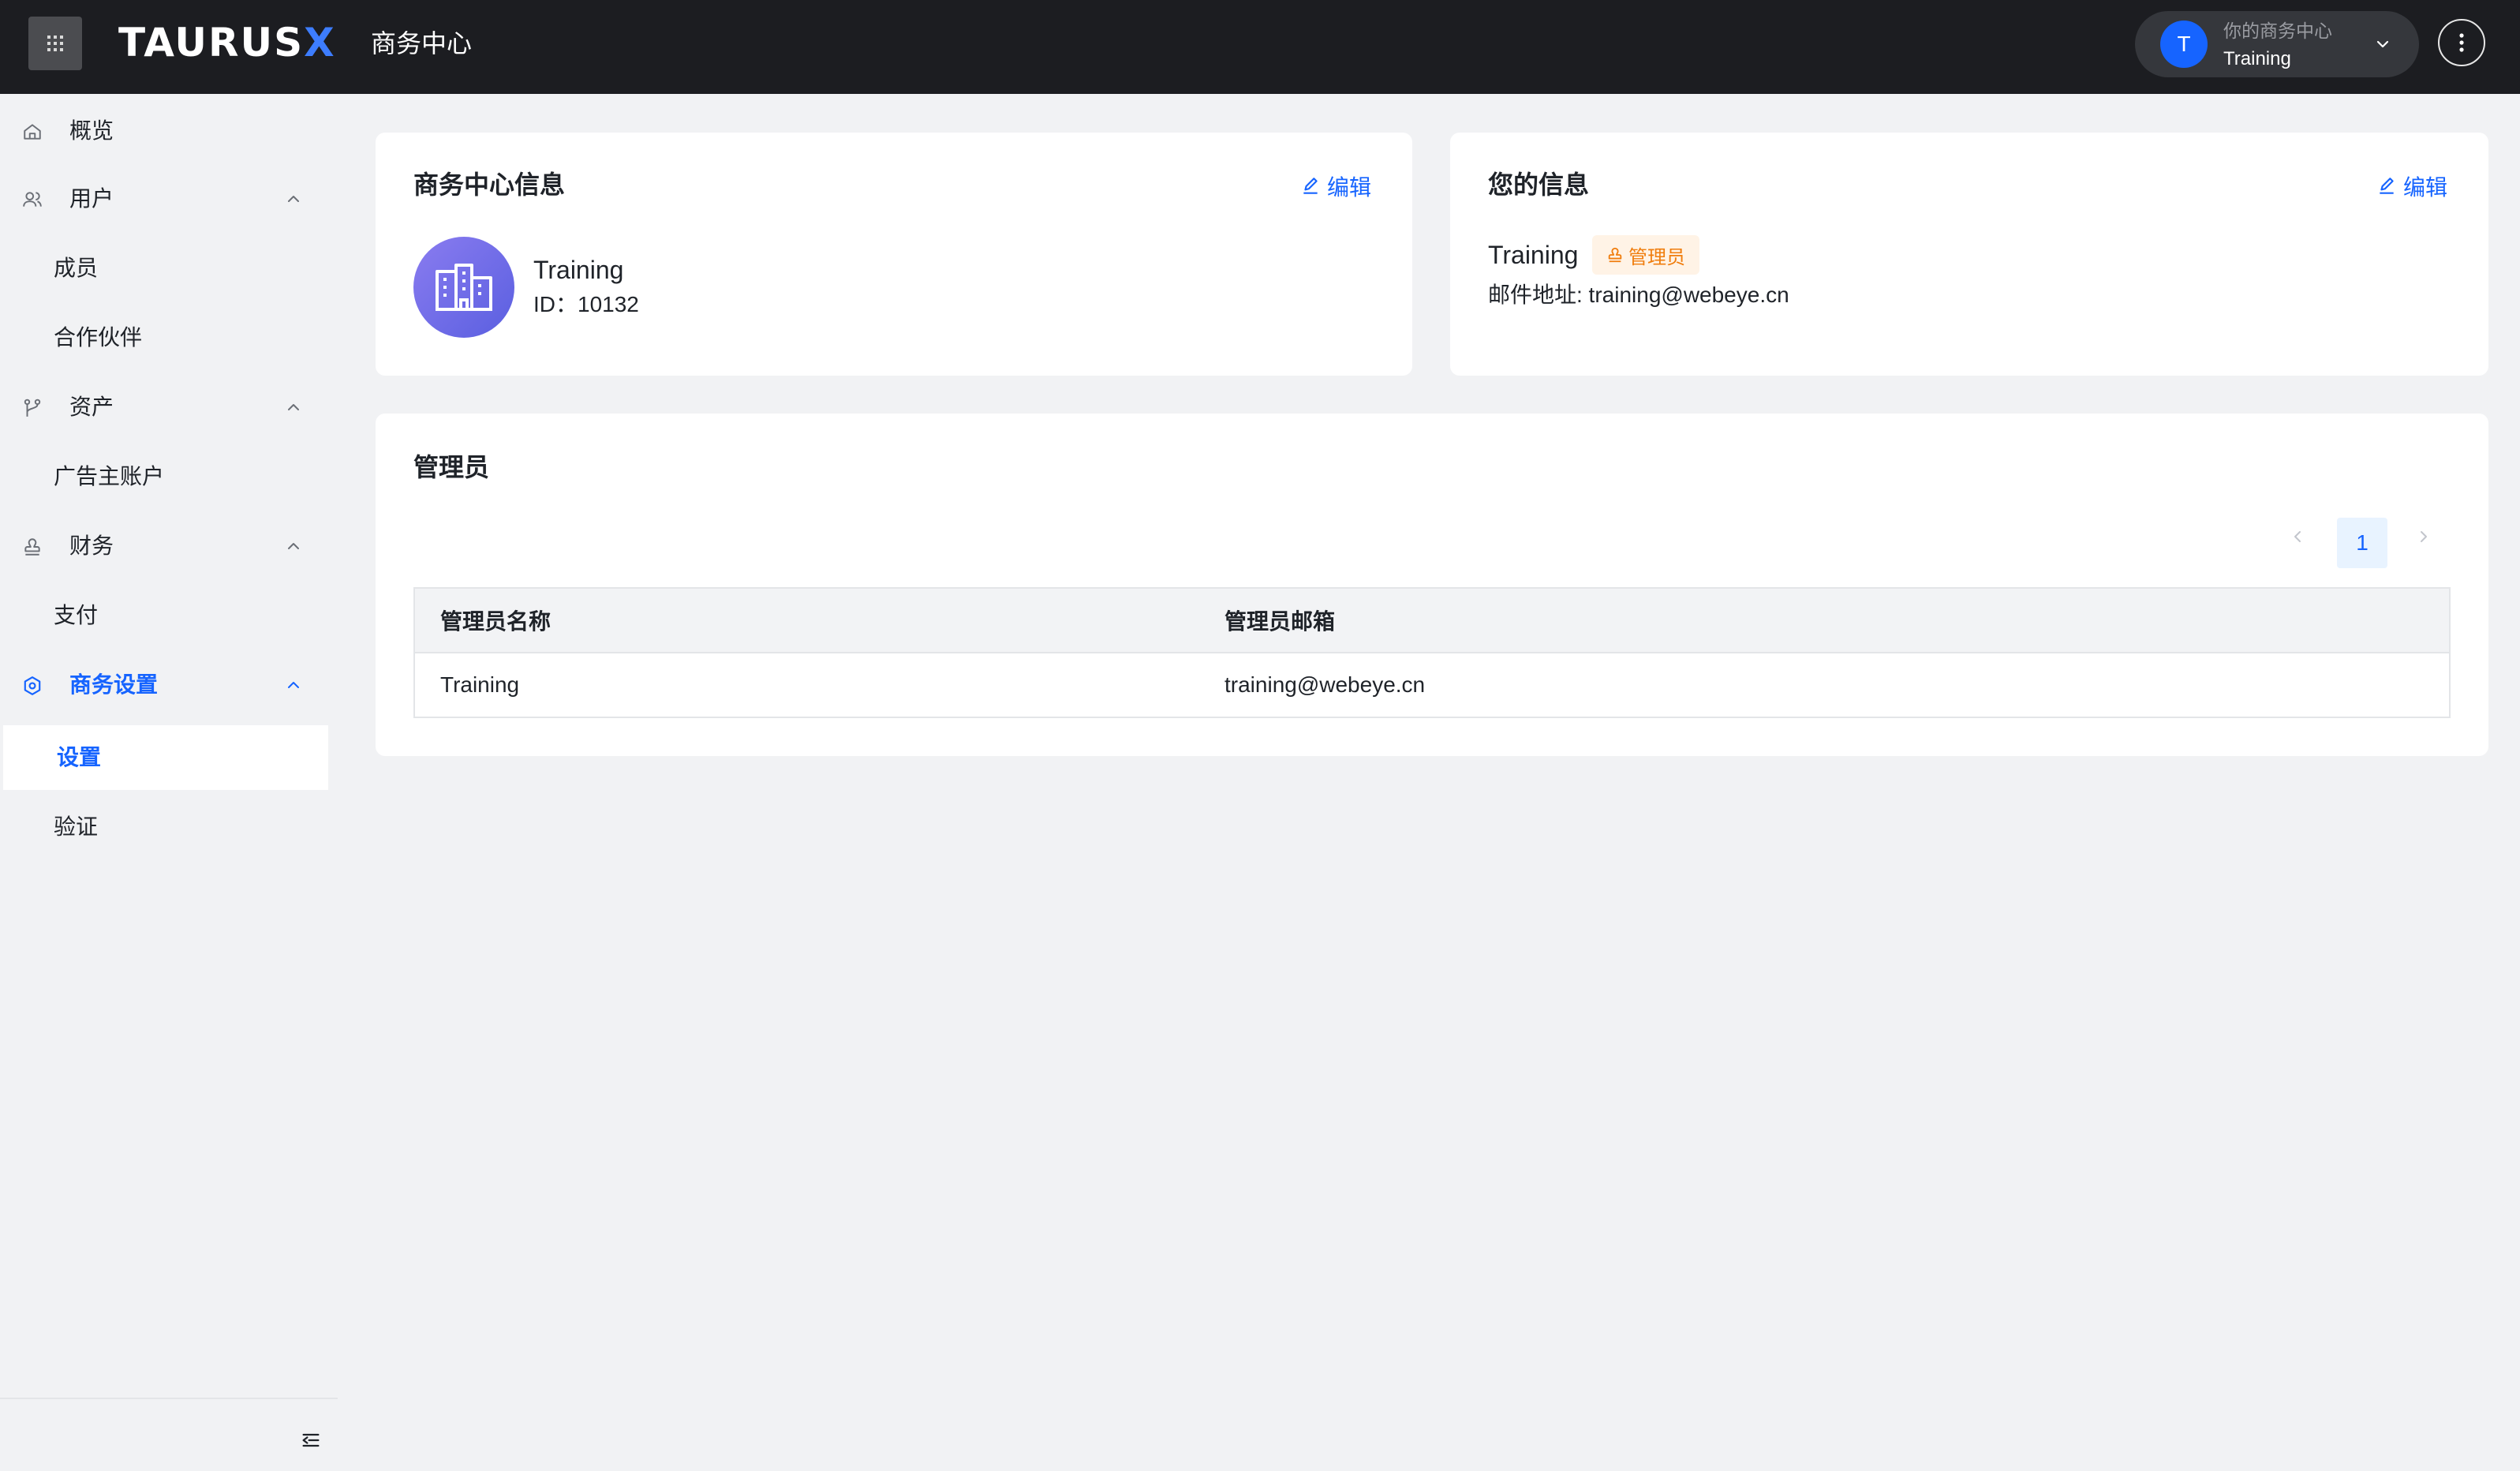 This screenshot has height=1471, width=2520. What do you see at coordinates (1539, 184) in the screenshot?
I see `card-title: 您的信息` at bounding box center [1539, 184].